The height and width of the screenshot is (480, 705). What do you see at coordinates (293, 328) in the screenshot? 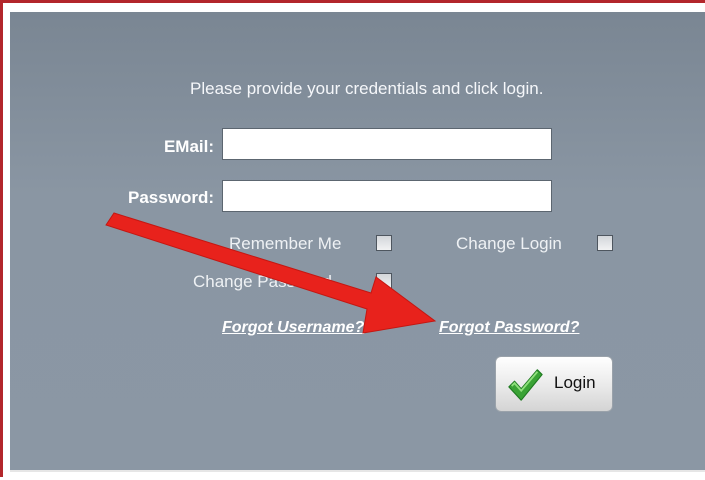
I see `forgot-username-link: Forgot Username?` at bounding box center [293, 328].